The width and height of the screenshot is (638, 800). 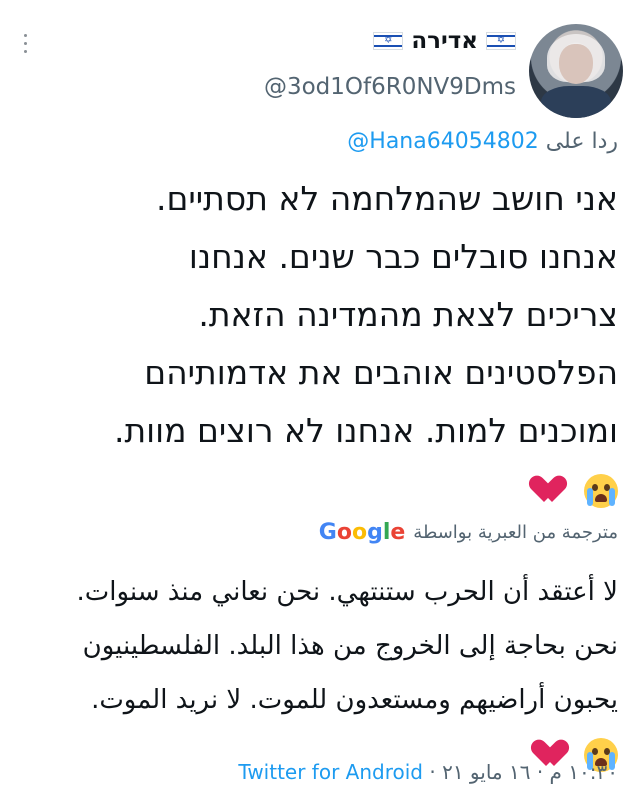 I want to click on avatar, so click(x=576, y=71).